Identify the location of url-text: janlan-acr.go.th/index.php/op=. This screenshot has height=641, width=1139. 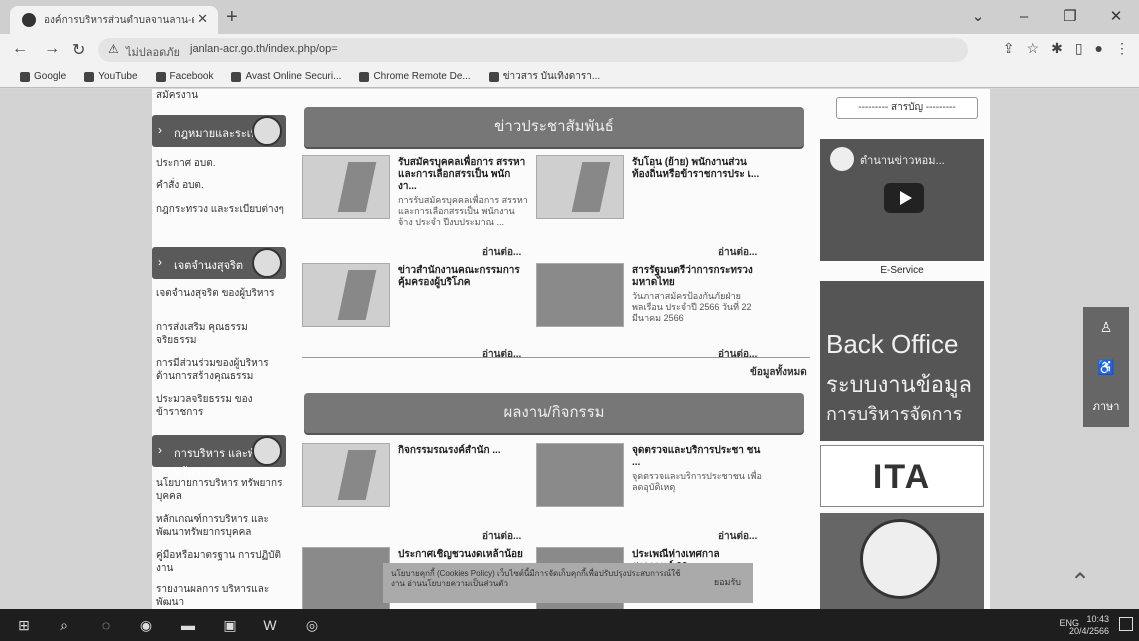
(264, 49).